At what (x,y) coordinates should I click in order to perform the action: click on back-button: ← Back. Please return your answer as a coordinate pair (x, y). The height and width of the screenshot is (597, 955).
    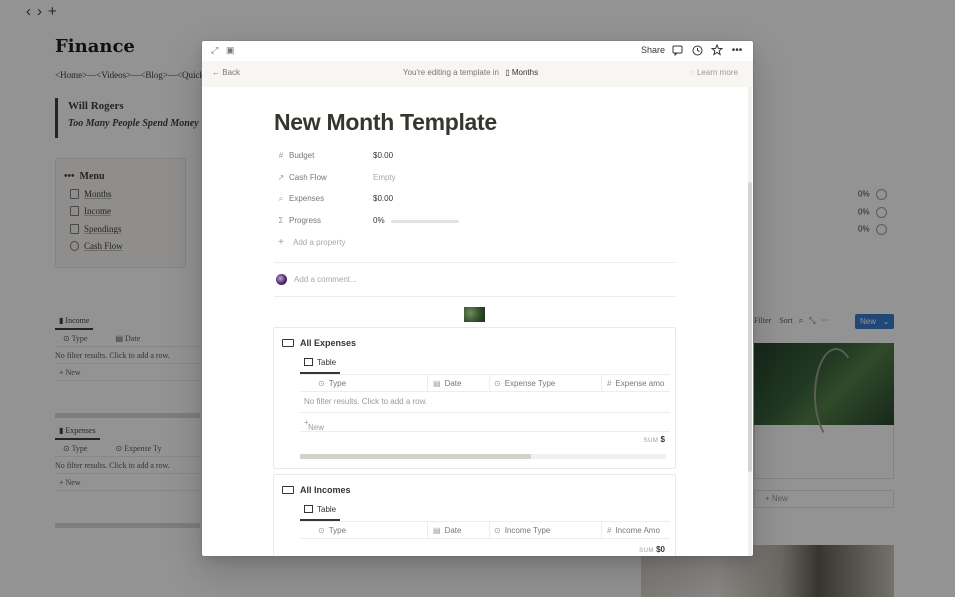
    Looking at the image, I should click on (226, 72).